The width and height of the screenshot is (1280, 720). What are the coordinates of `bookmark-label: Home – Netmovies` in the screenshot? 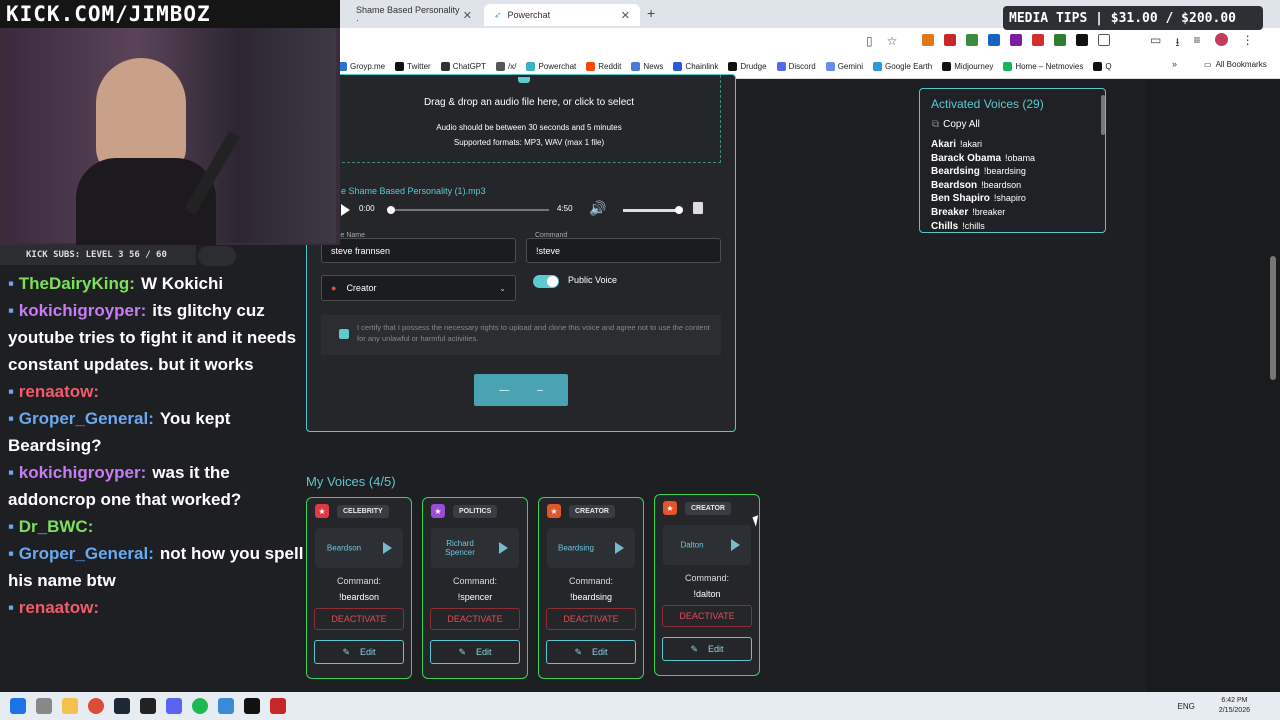 It's located at (1049, 66).